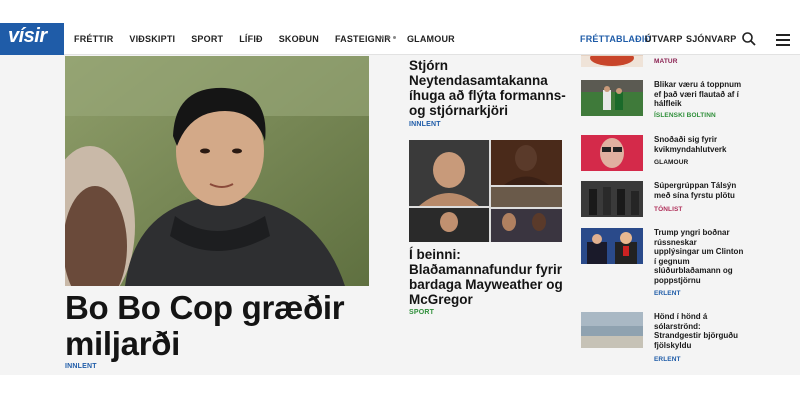 The image size is (800, 400). What do you see at coordinates (612, 153) in the screenshot?
I see `actress-thumbnail` at bounding box center [612, 153].